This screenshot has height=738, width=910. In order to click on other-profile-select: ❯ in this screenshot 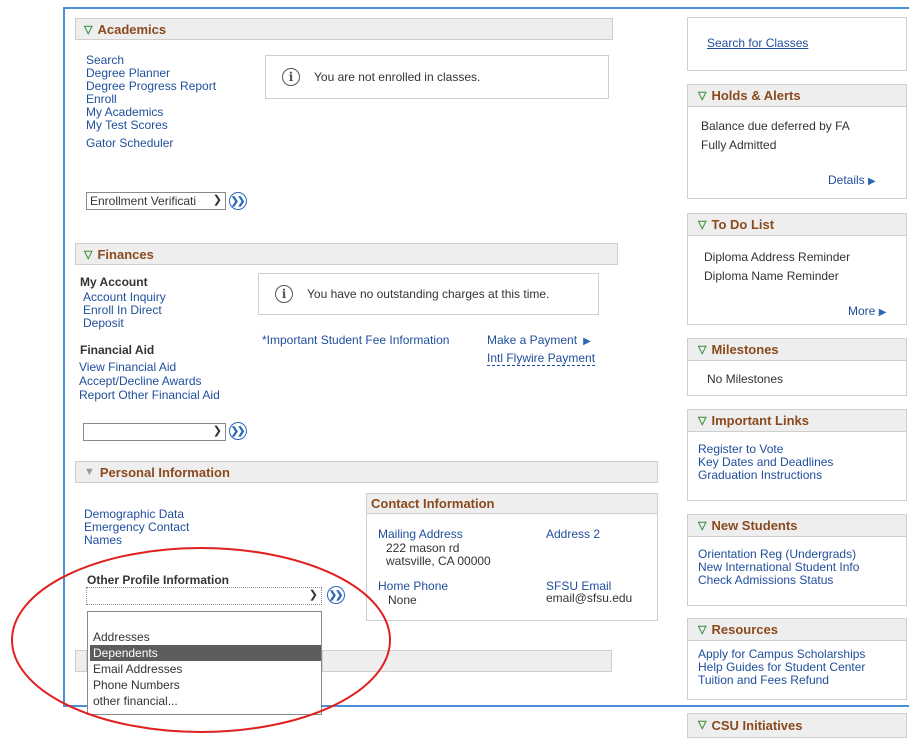, I will do `click(204, 596)`.